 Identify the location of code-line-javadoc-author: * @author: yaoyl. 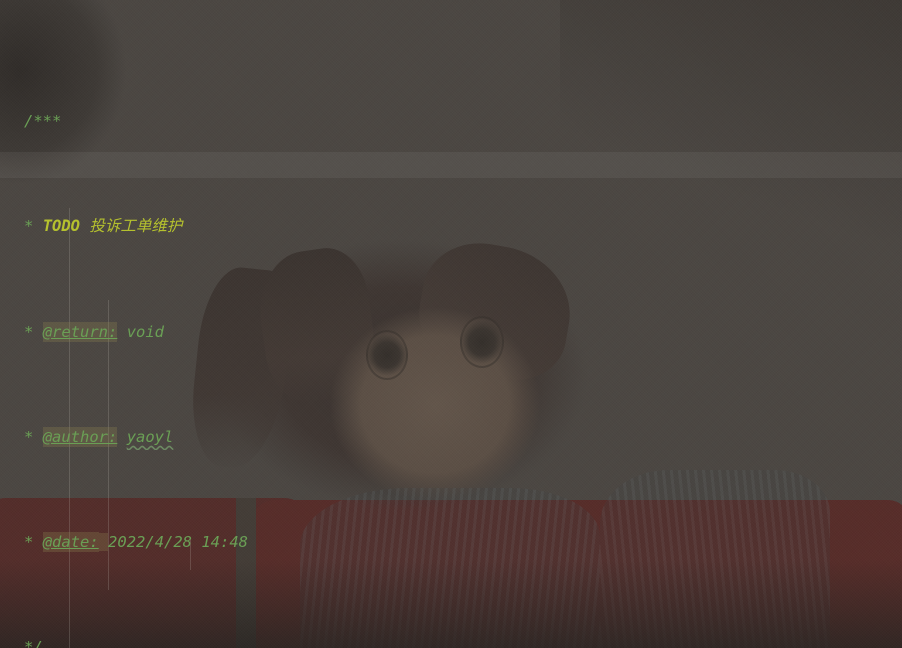
(451, 437).